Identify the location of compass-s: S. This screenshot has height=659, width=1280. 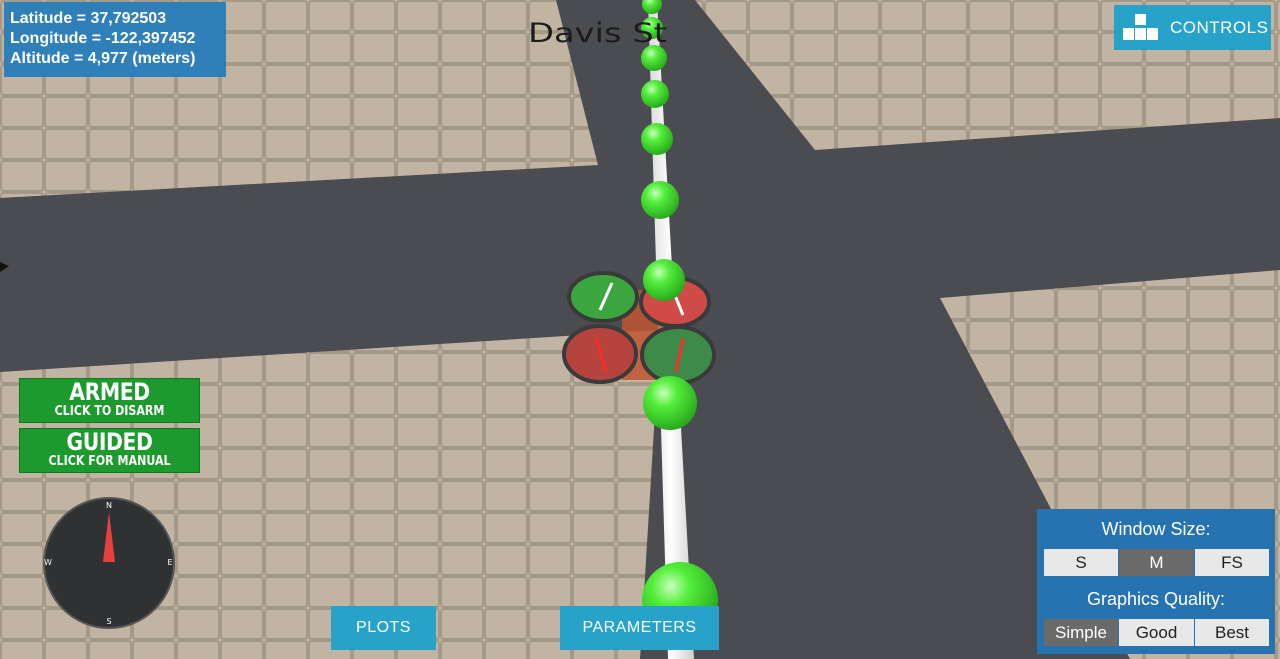
(108, 621).